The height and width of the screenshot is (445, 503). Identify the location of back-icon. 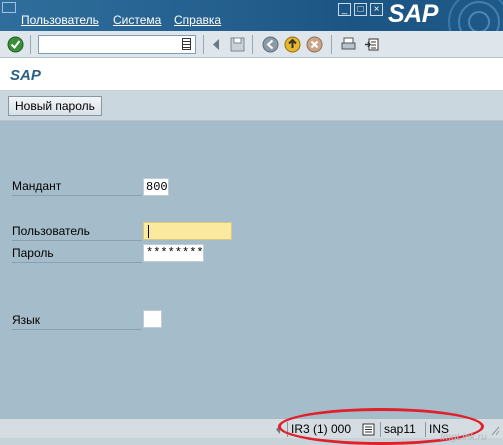
(216, 44).